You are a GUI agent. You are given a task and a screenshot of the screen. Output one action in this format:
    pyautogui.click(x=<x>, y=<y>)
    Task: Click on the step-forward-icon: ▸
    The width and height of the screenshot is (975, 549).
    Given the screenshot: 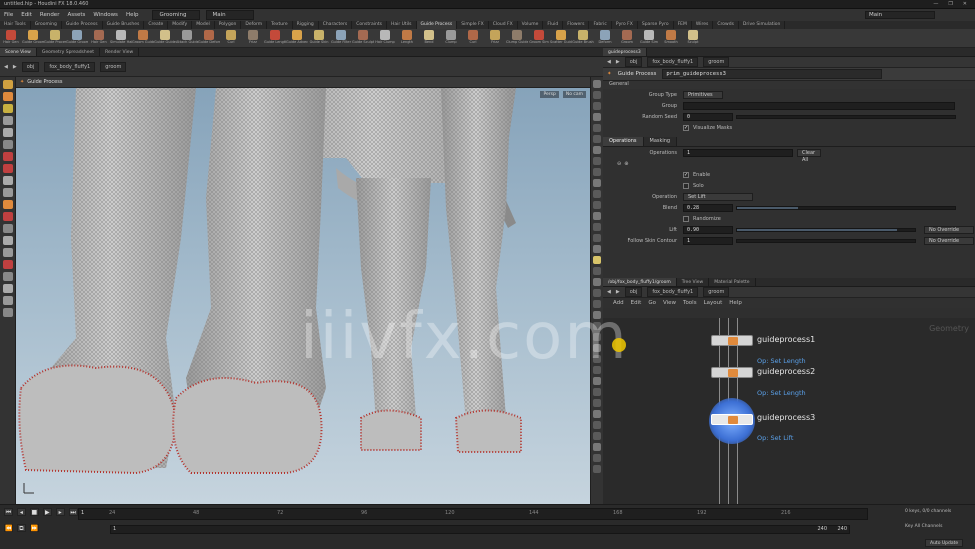 What is the action you would take?
    pyautogui.click(x=60, y=512)
    